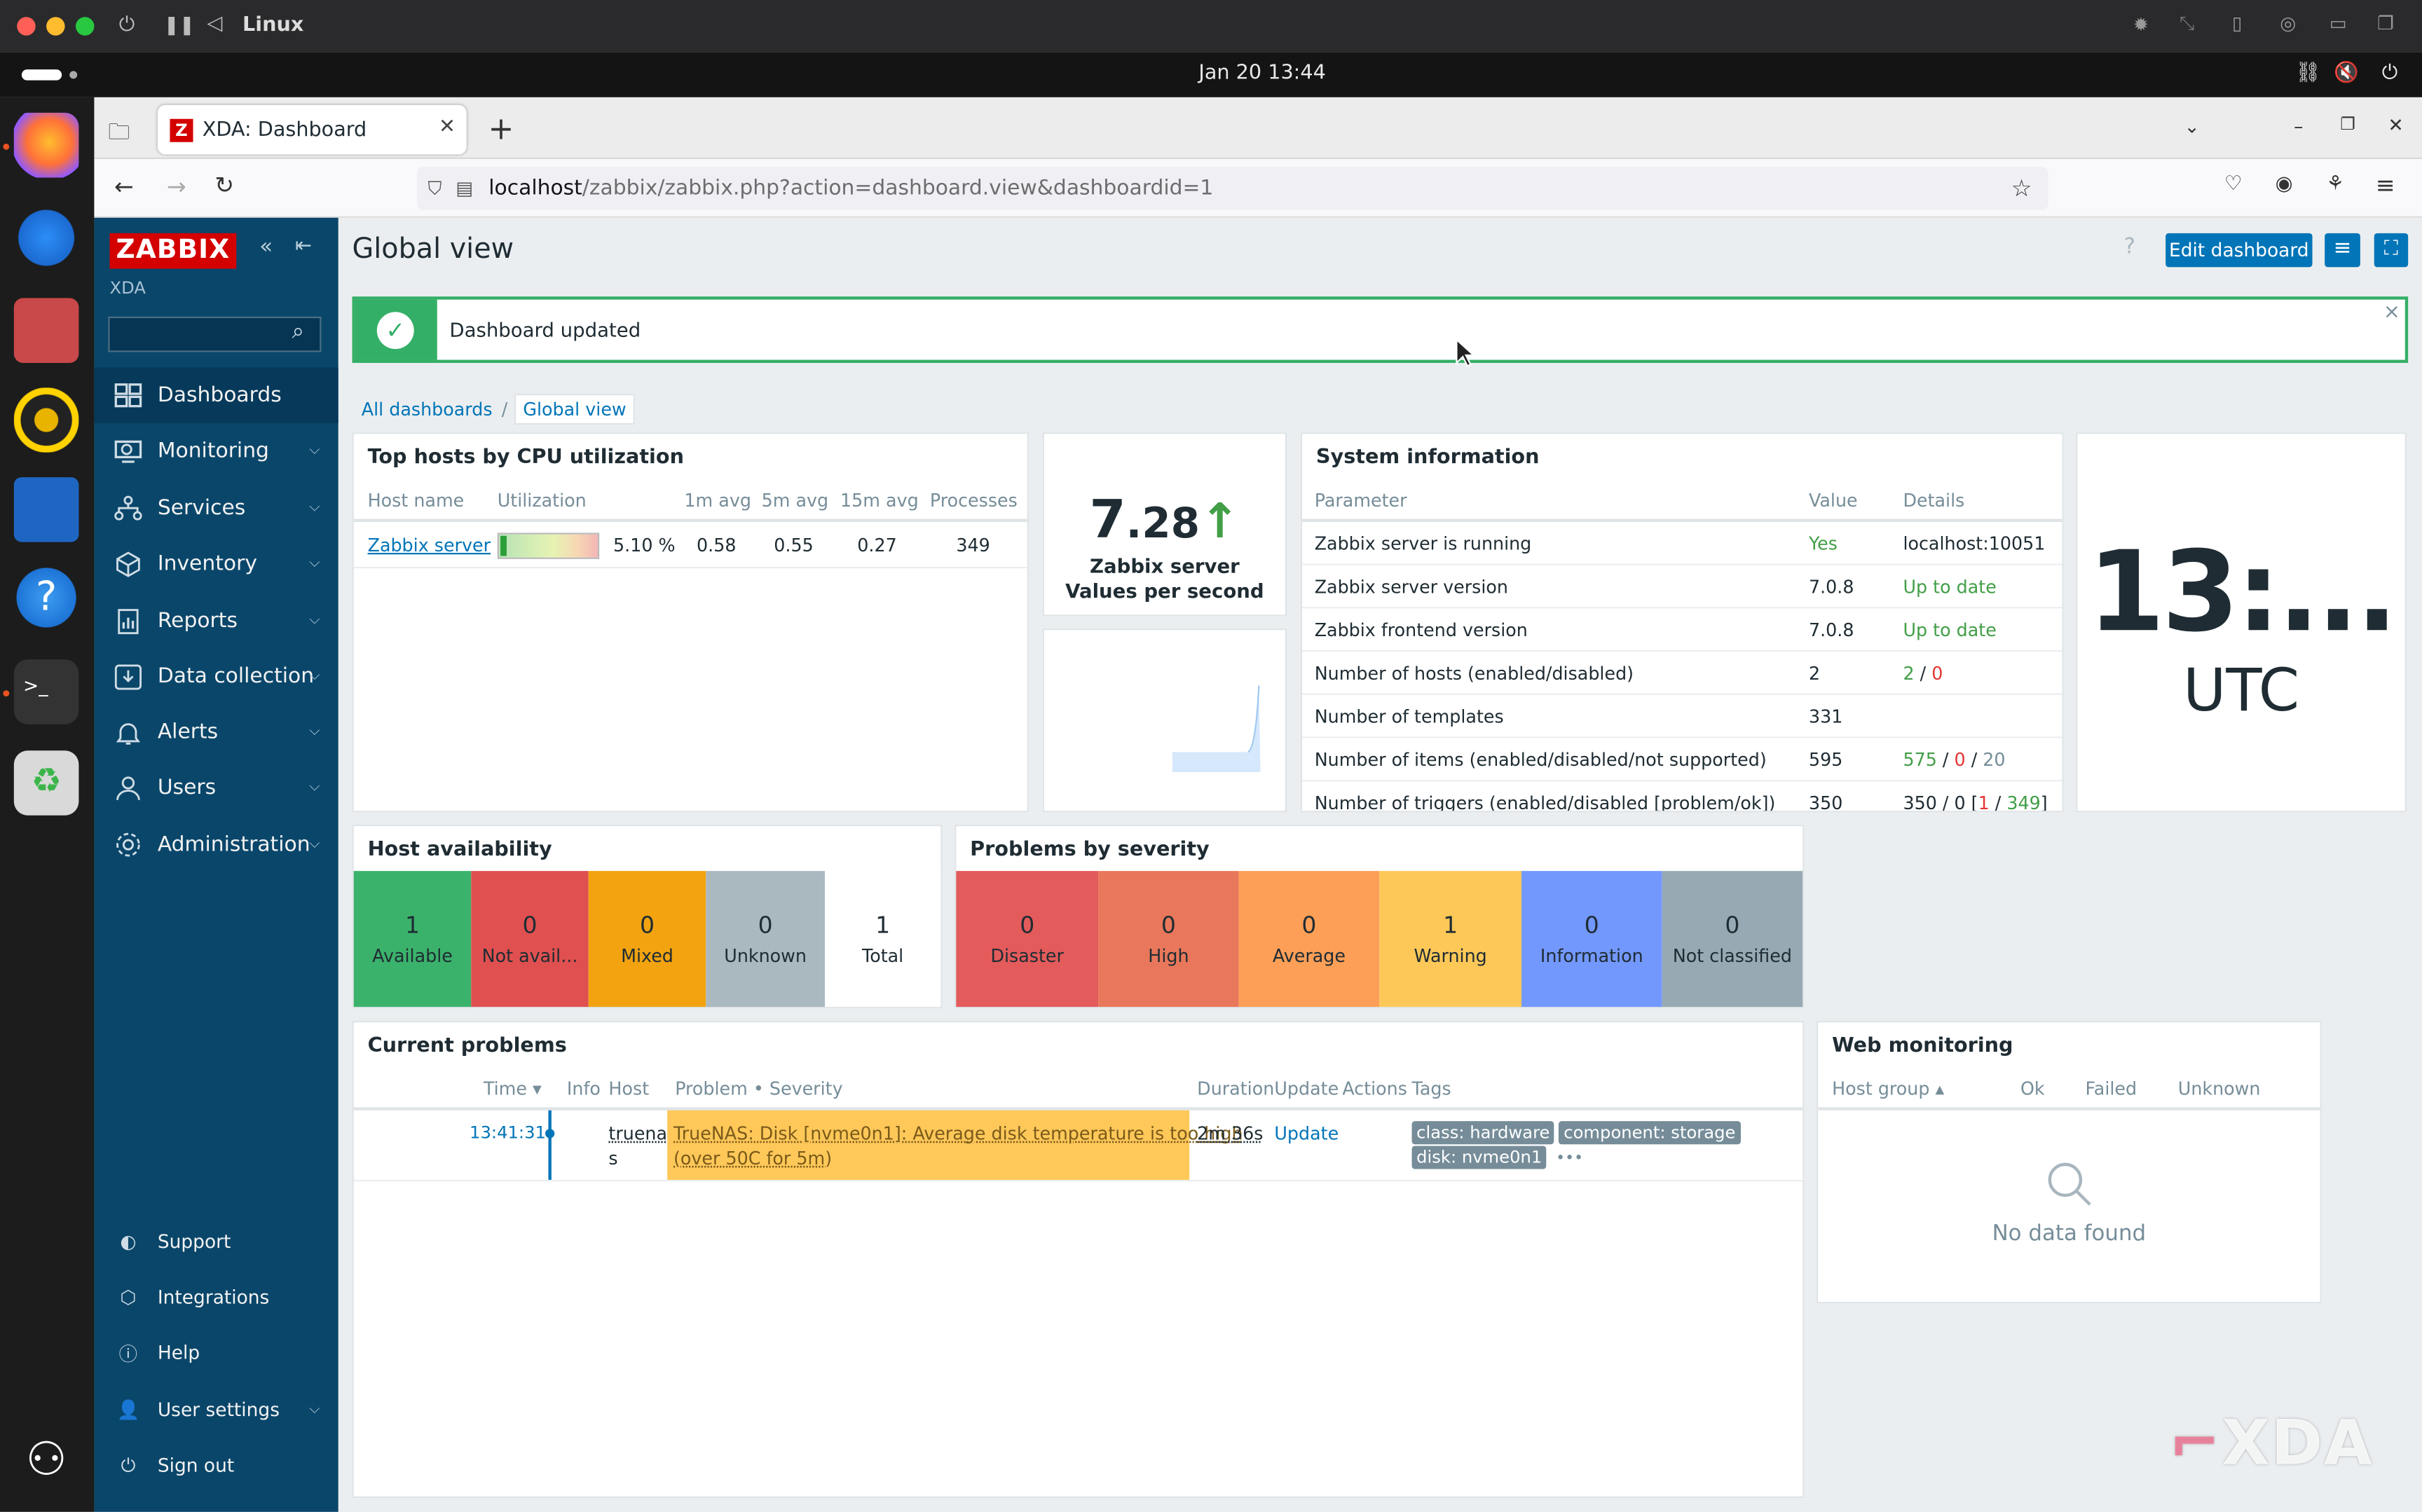 The image size is (2422, 1512). Describe the element at coordinates (1733, 939) in the screenshot. I see `severity-not-classified: 0 Not classified` at that location.